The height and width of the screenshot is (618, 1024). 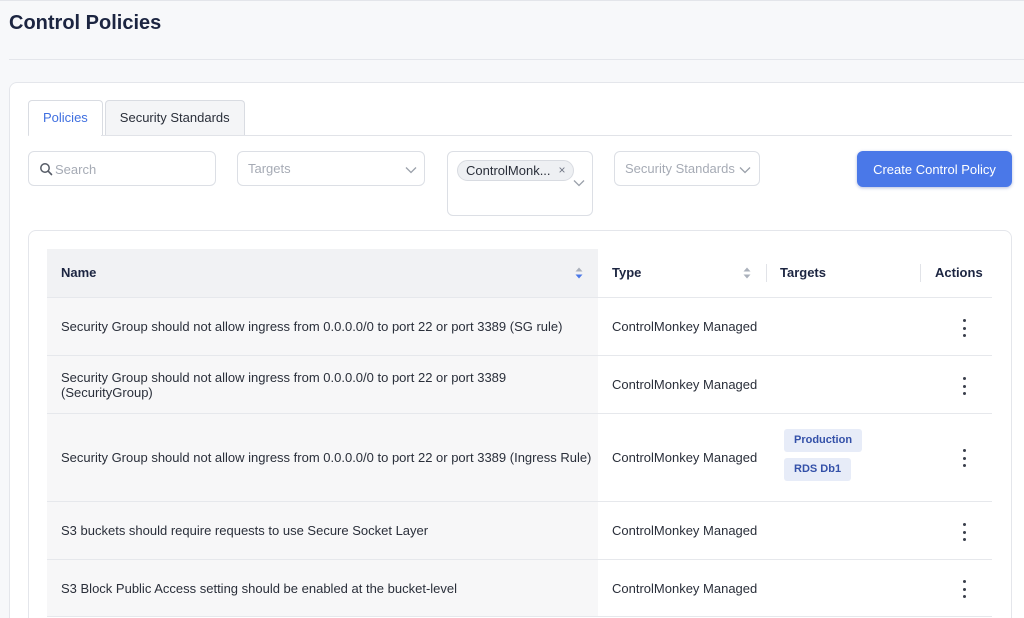 I want to click on column-type-label: Type, so click(x=627, y=272).